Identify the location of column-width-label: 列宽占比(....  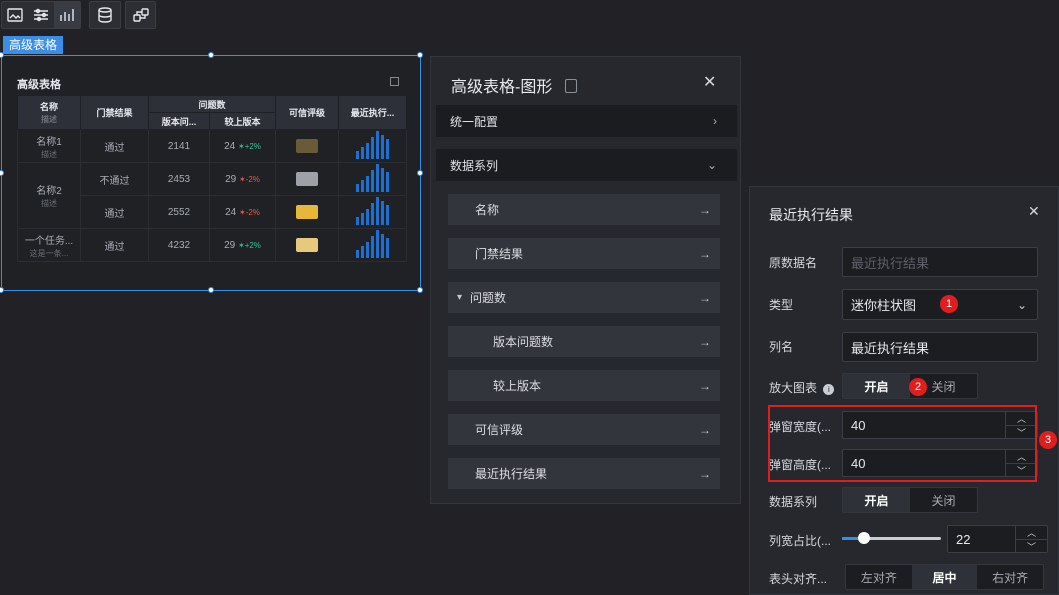
(800, 541).